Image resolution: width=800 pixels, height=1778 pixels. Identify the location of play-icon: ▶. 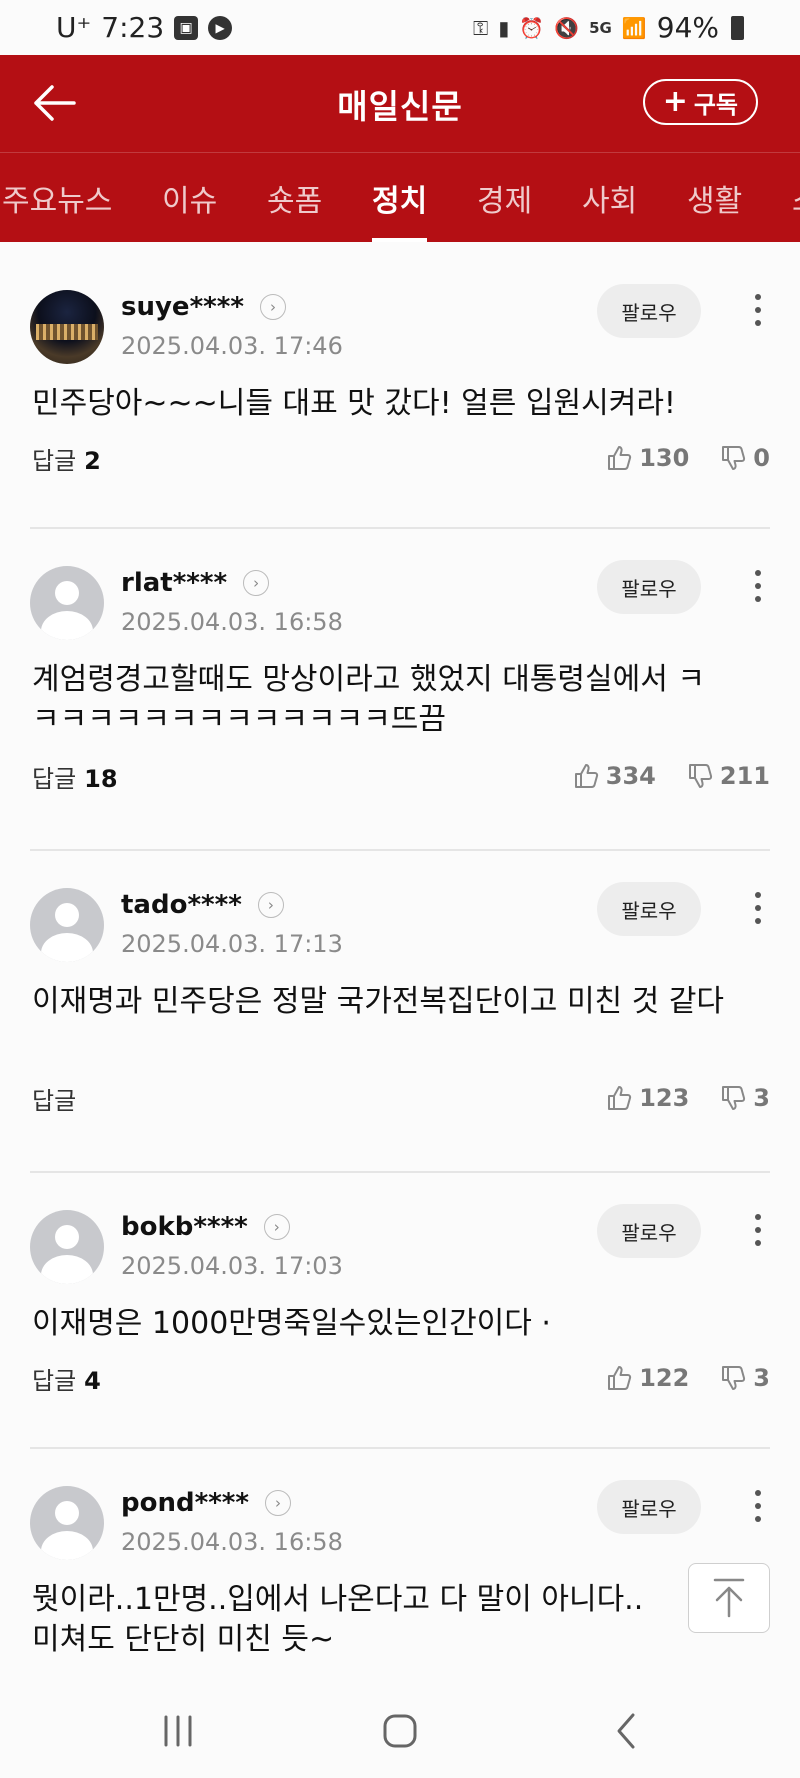
(220, 27).